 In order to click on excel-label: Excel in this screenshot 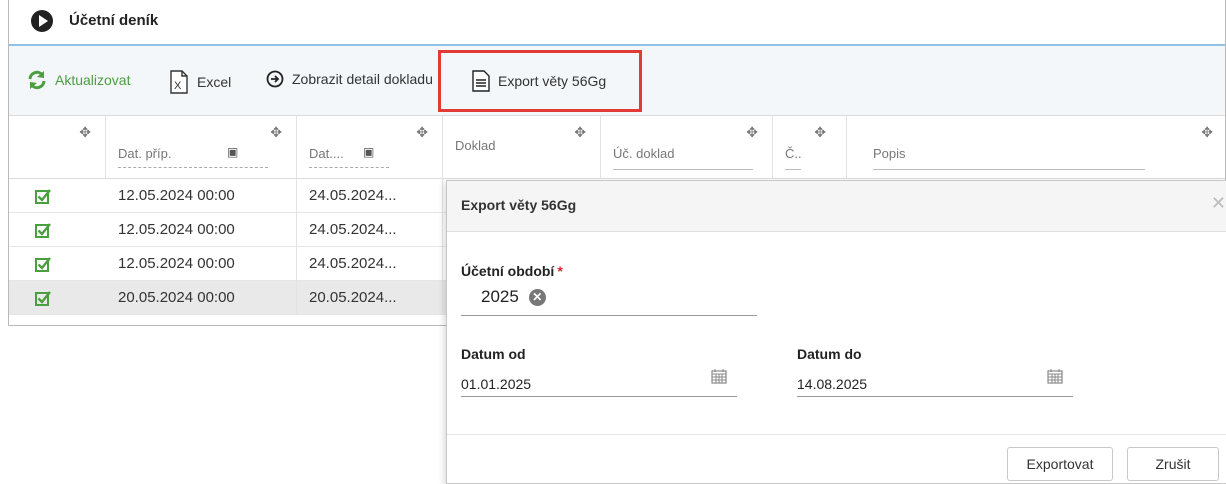, I will do `click(214, 82)`.